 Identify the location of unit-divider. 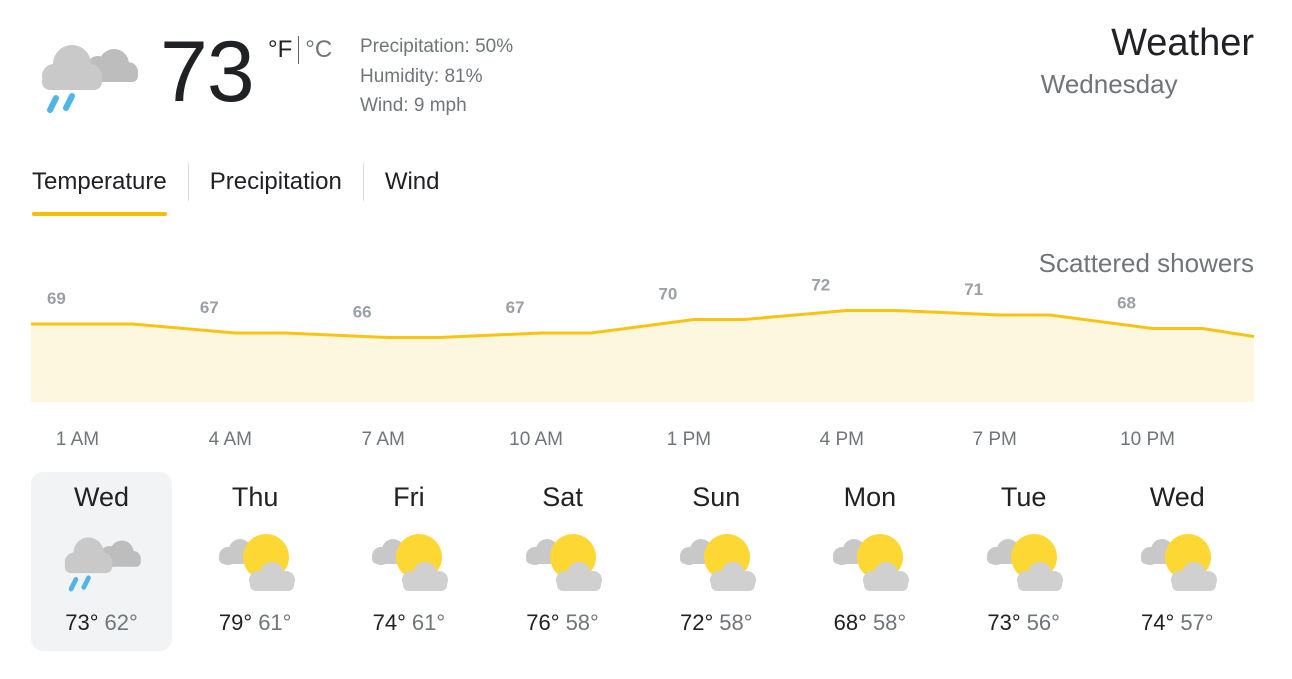
(299, 50).